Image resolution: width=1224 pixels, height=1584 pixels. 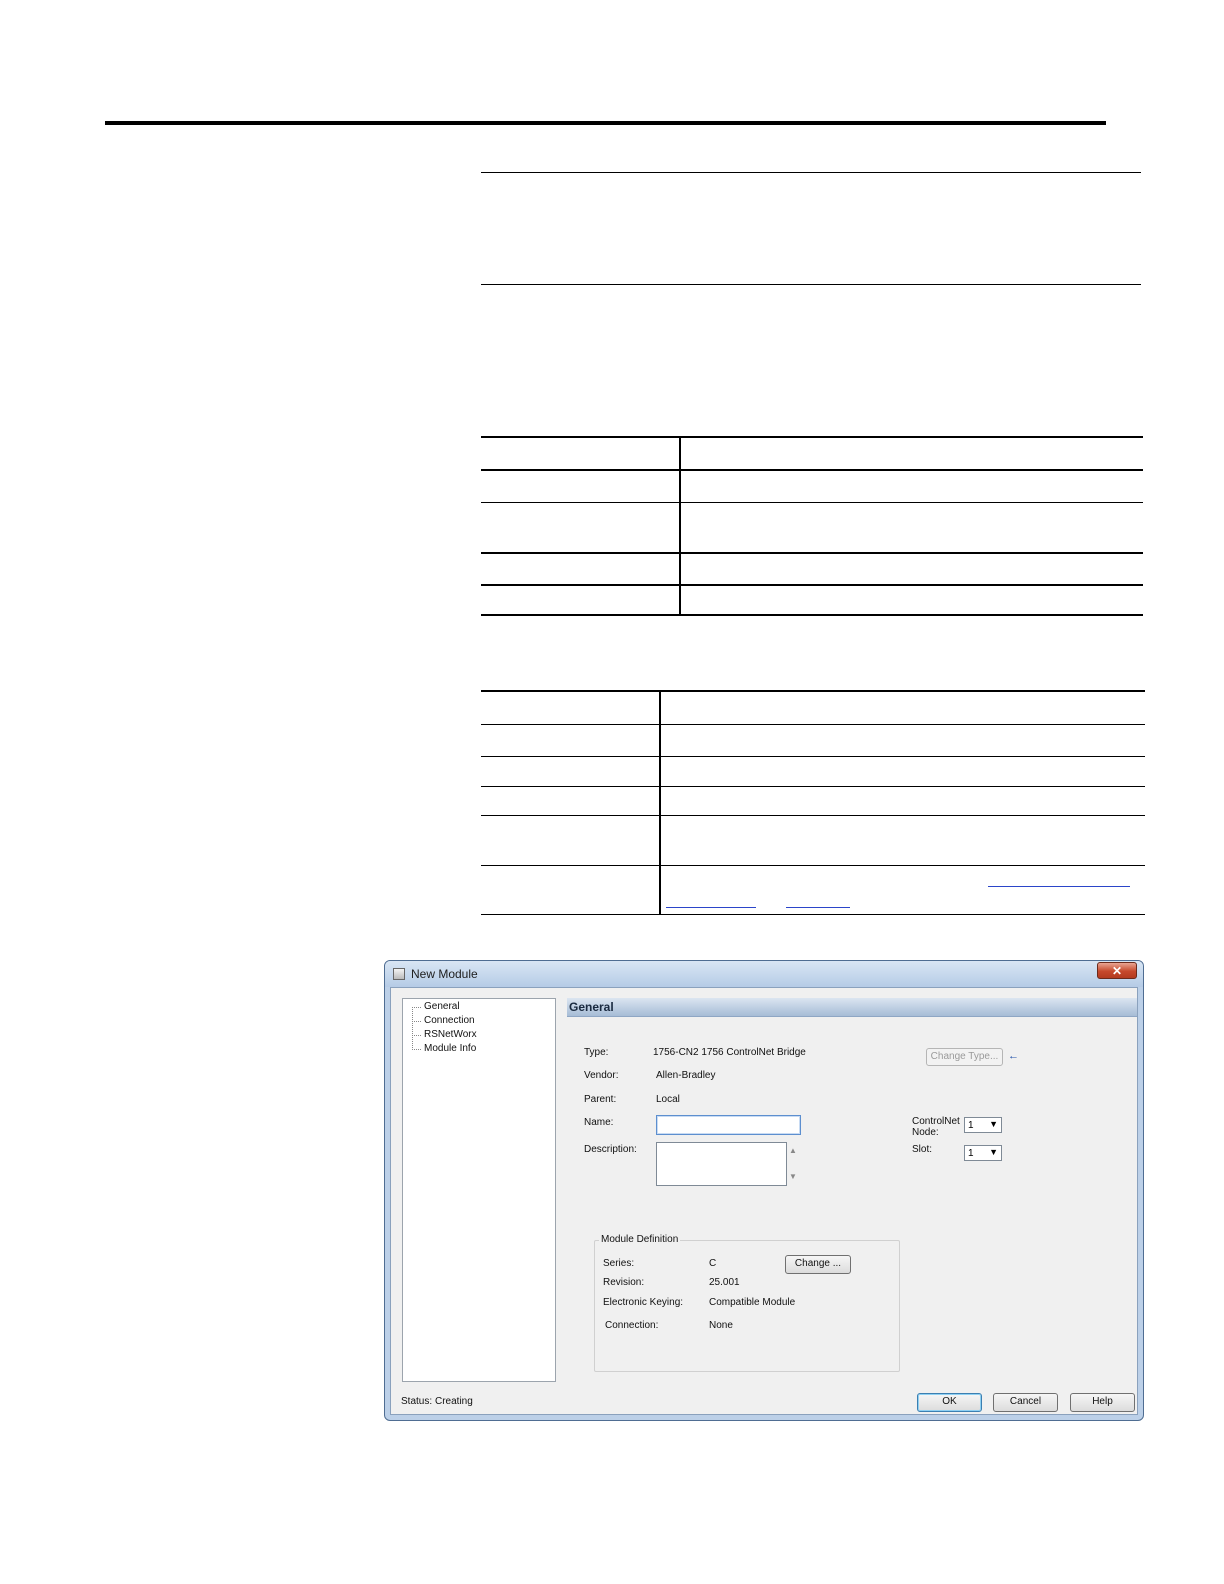 I want to click on tree-item-rsnetworx: RSNetWorx, so click(x=444, y=1035).